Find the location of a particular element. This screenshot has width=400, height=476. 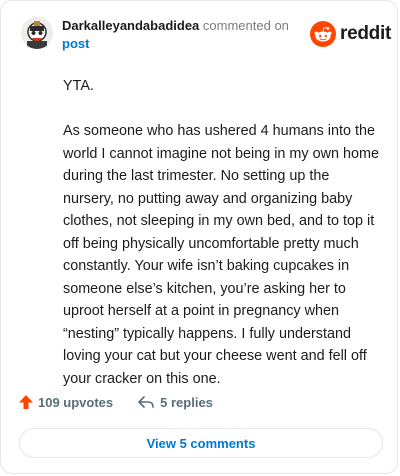

avatar is located at coordinates (37, 33).